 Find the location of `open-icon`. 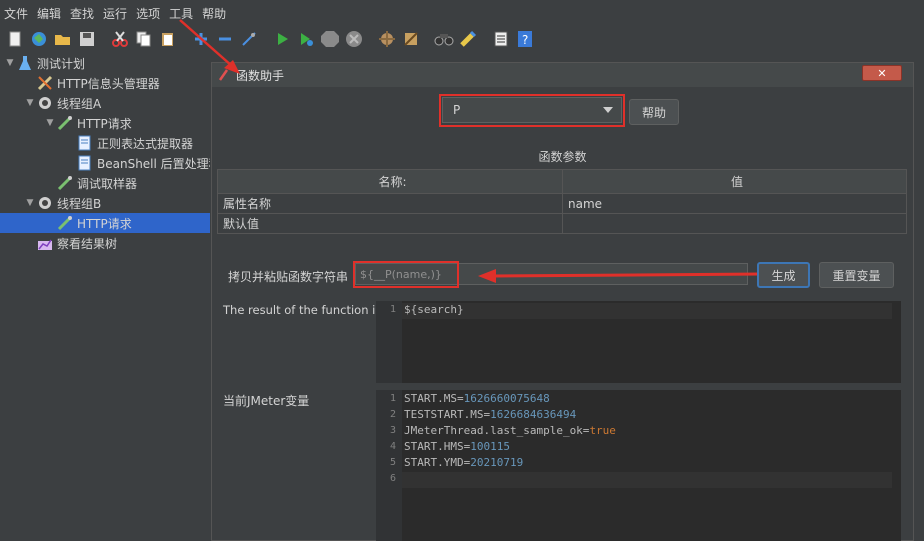

open-icon is located at coordinates (62, 39).